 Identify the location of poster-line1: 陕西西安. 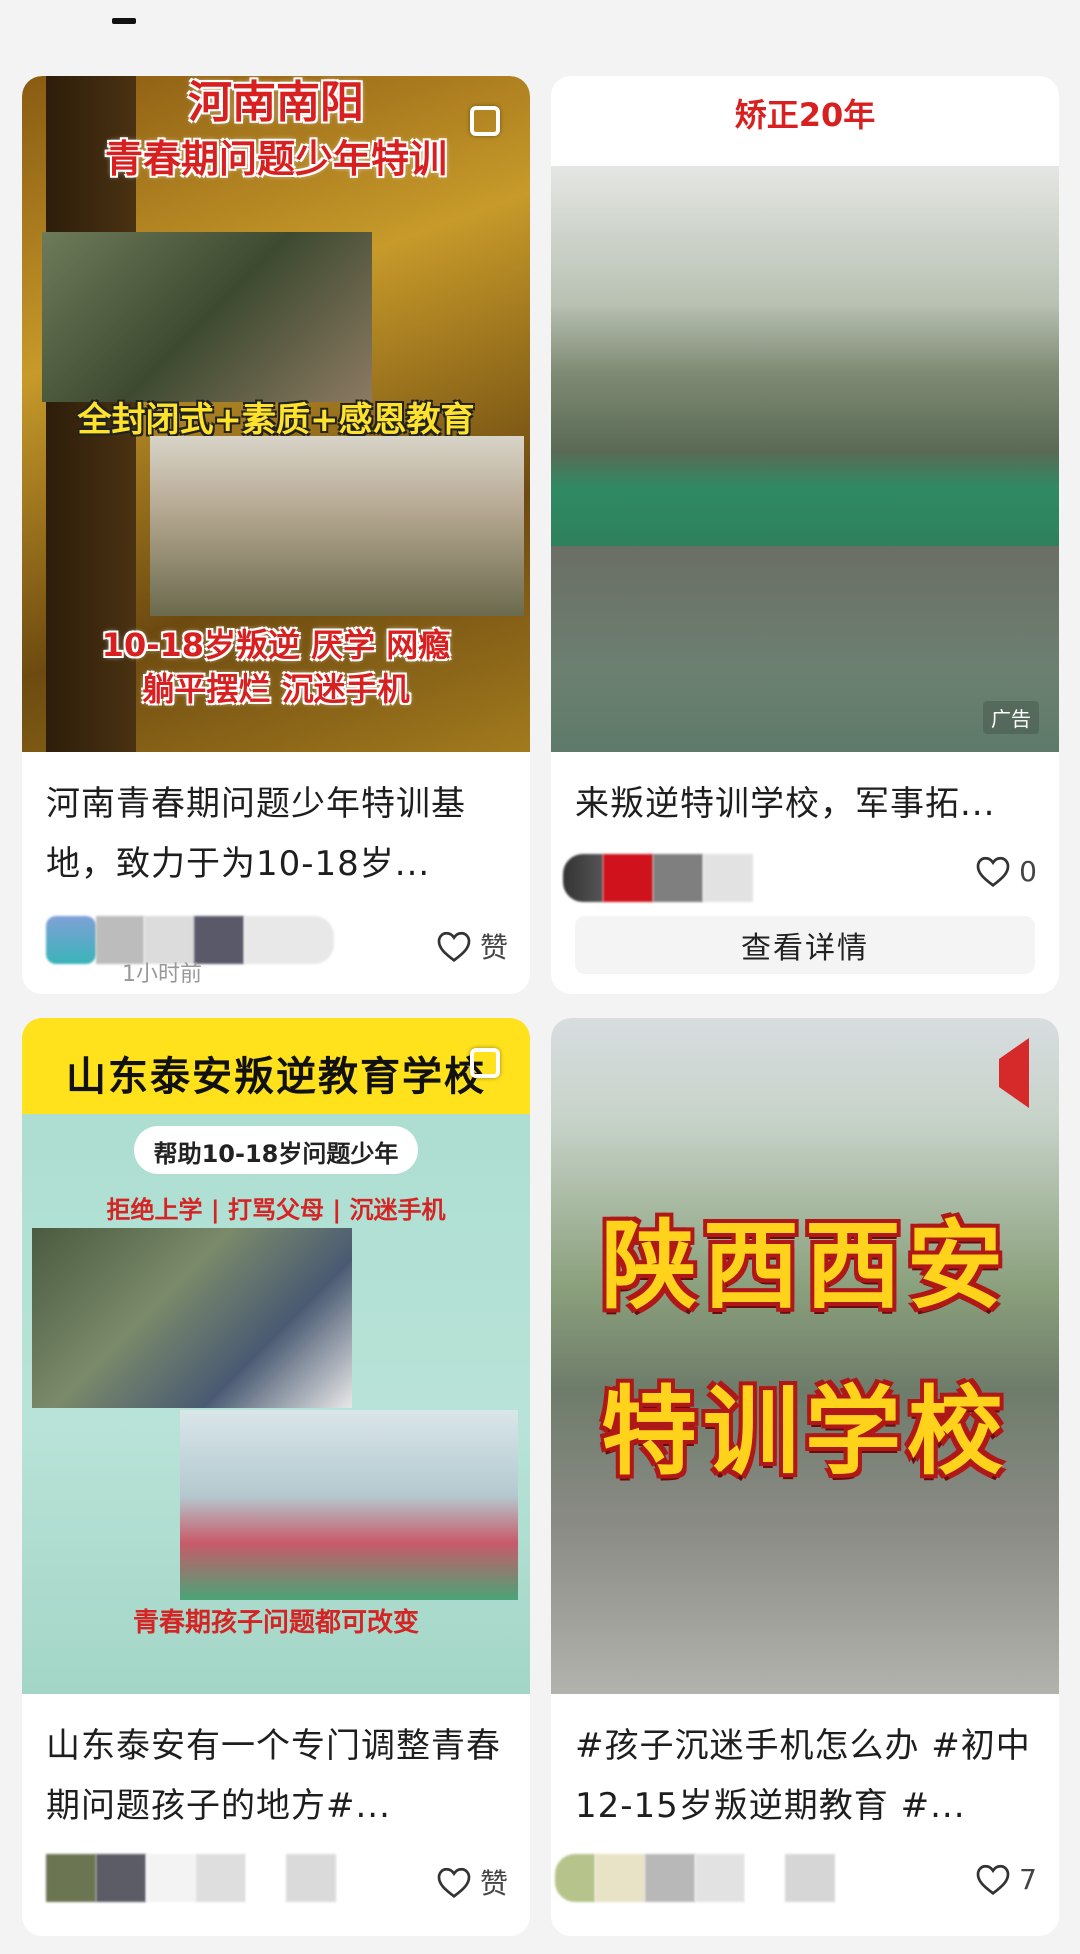
(805, 1266).